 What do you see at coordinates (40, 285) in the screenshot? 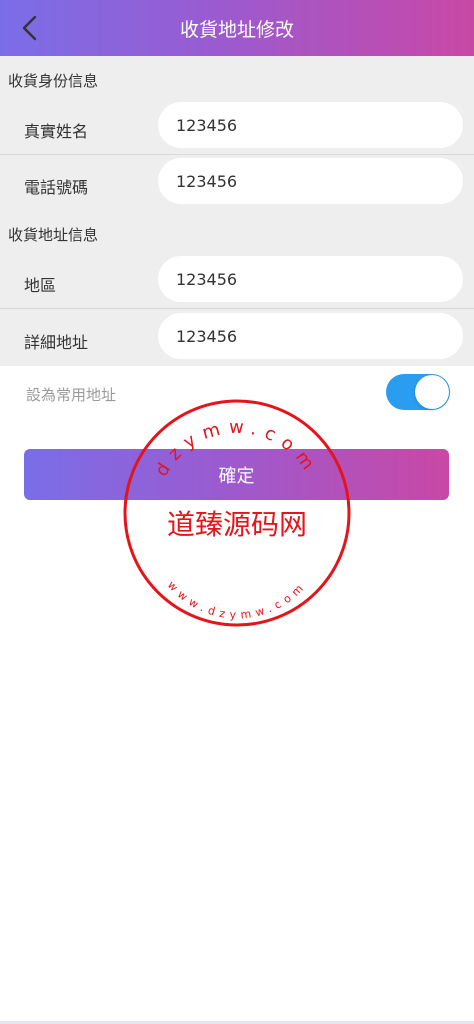
I see `region-label: 地區` at bounding box center [40, 285].